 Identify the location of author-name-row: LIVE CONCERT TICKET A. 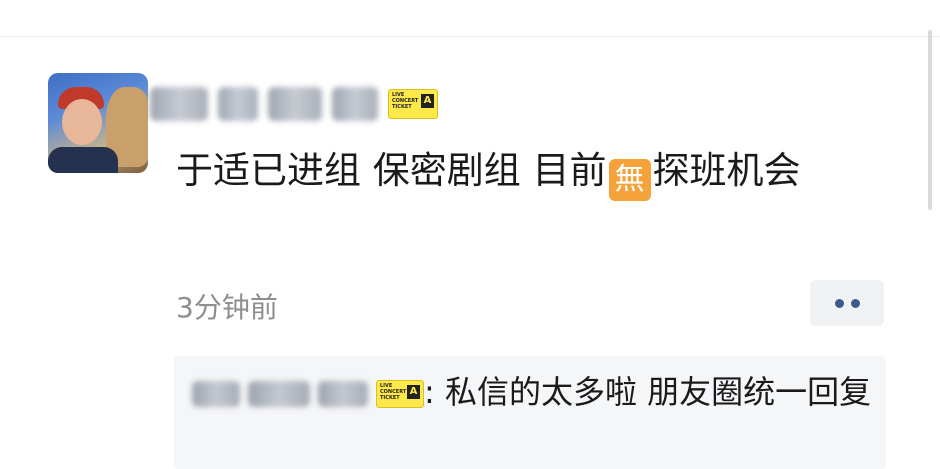
(294, 104).